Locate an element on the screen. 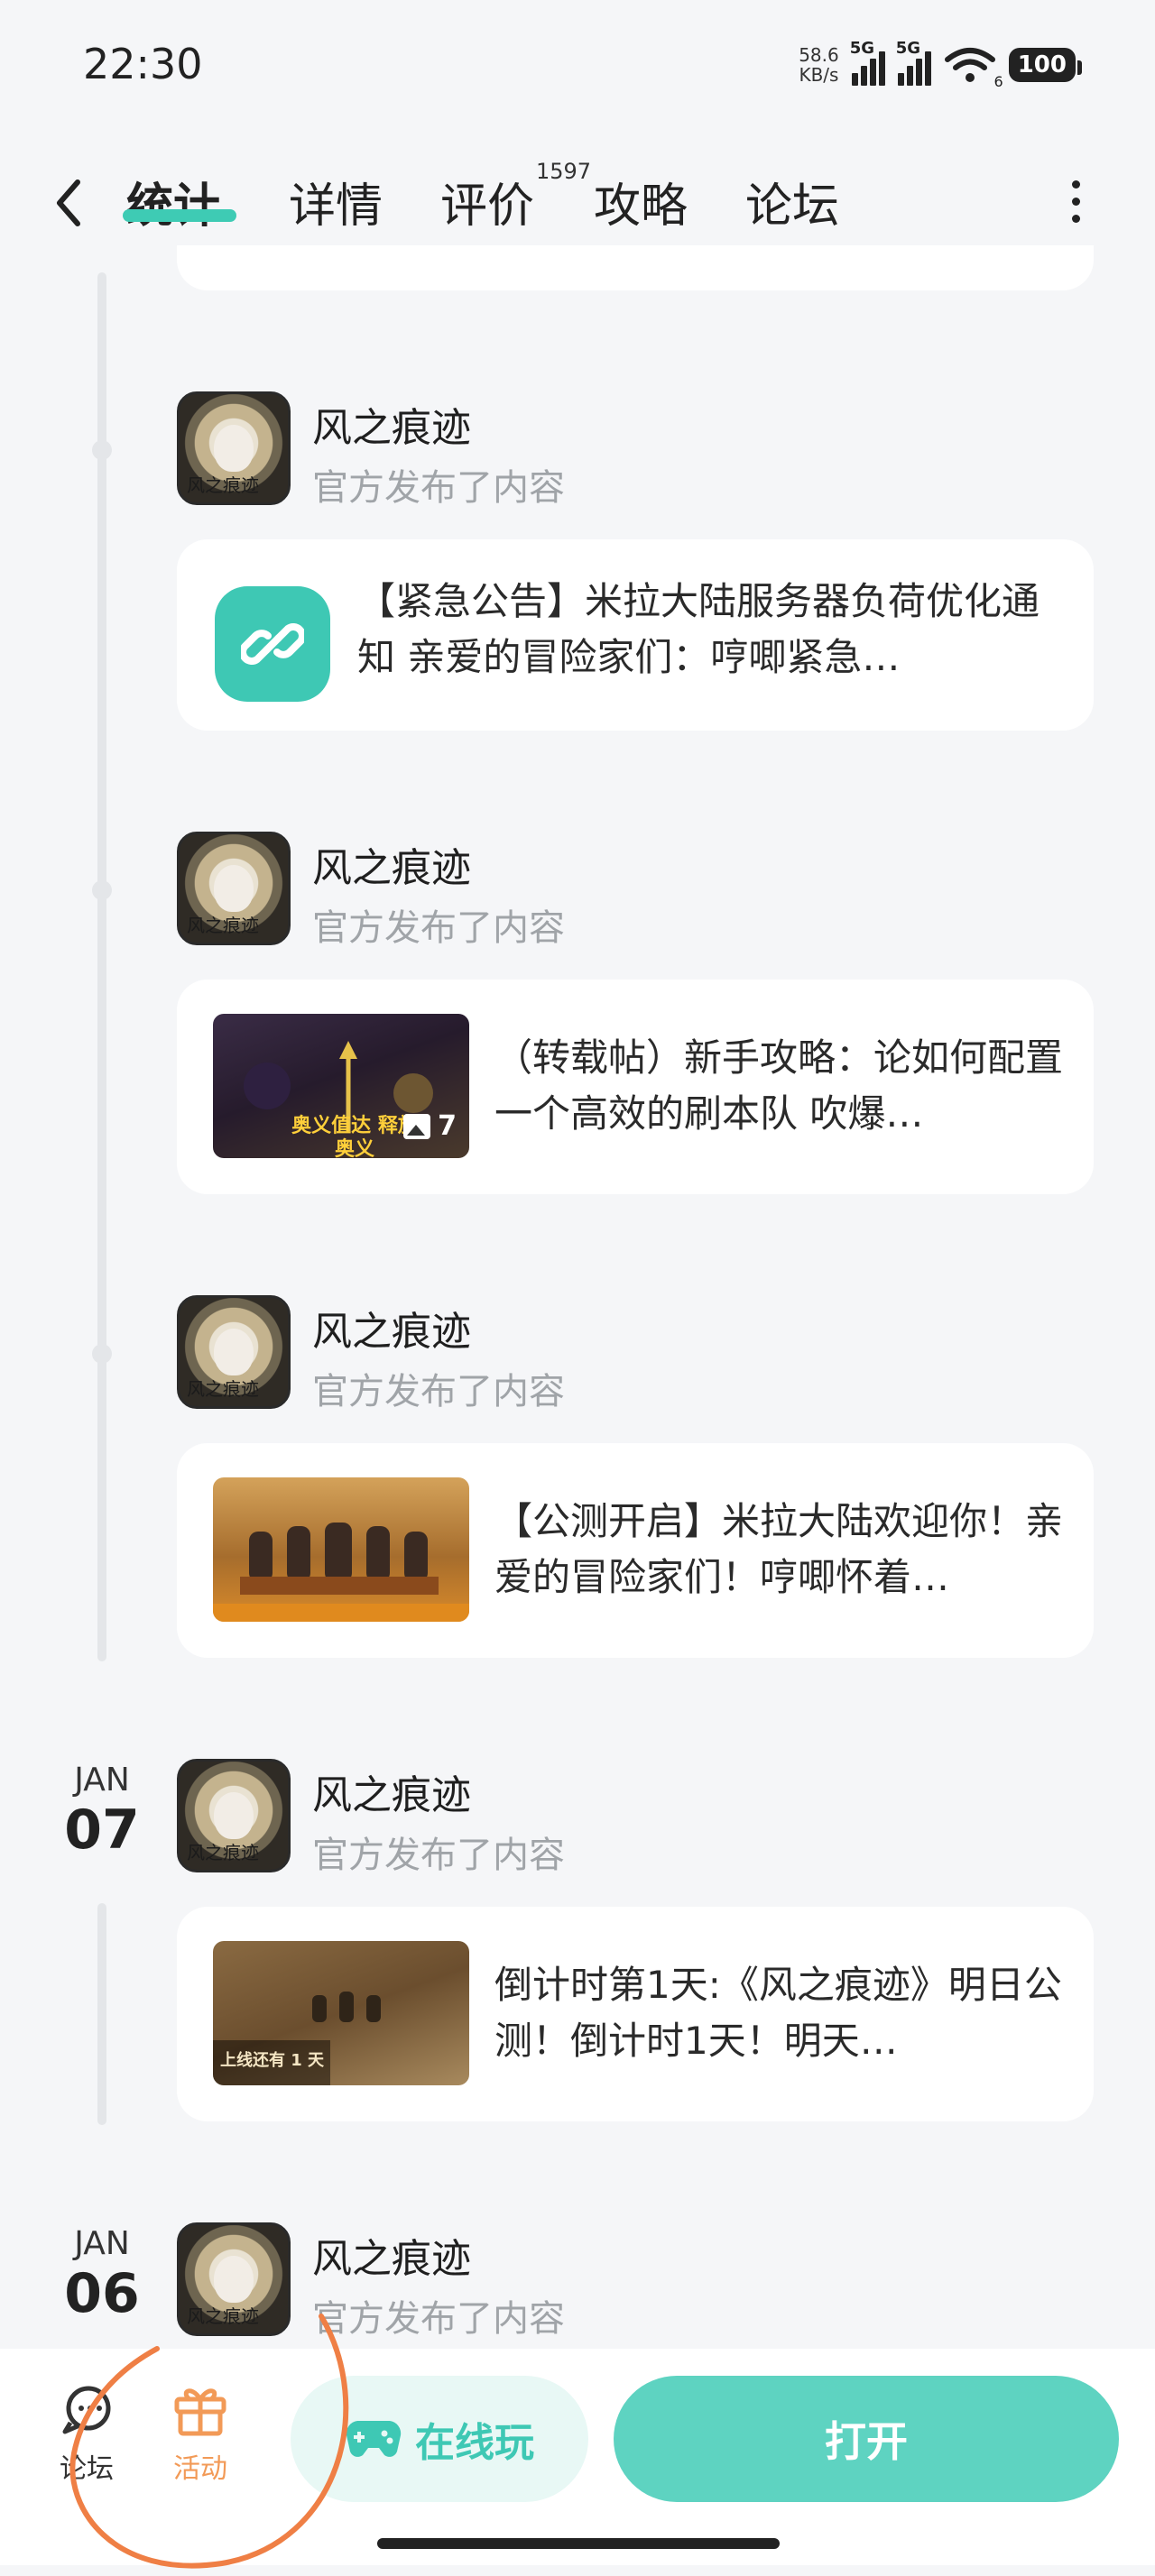 Image resolution: width=1155 pixels, height=2576 pixels. post-thumbnail is located at coordinates (341, 1549).